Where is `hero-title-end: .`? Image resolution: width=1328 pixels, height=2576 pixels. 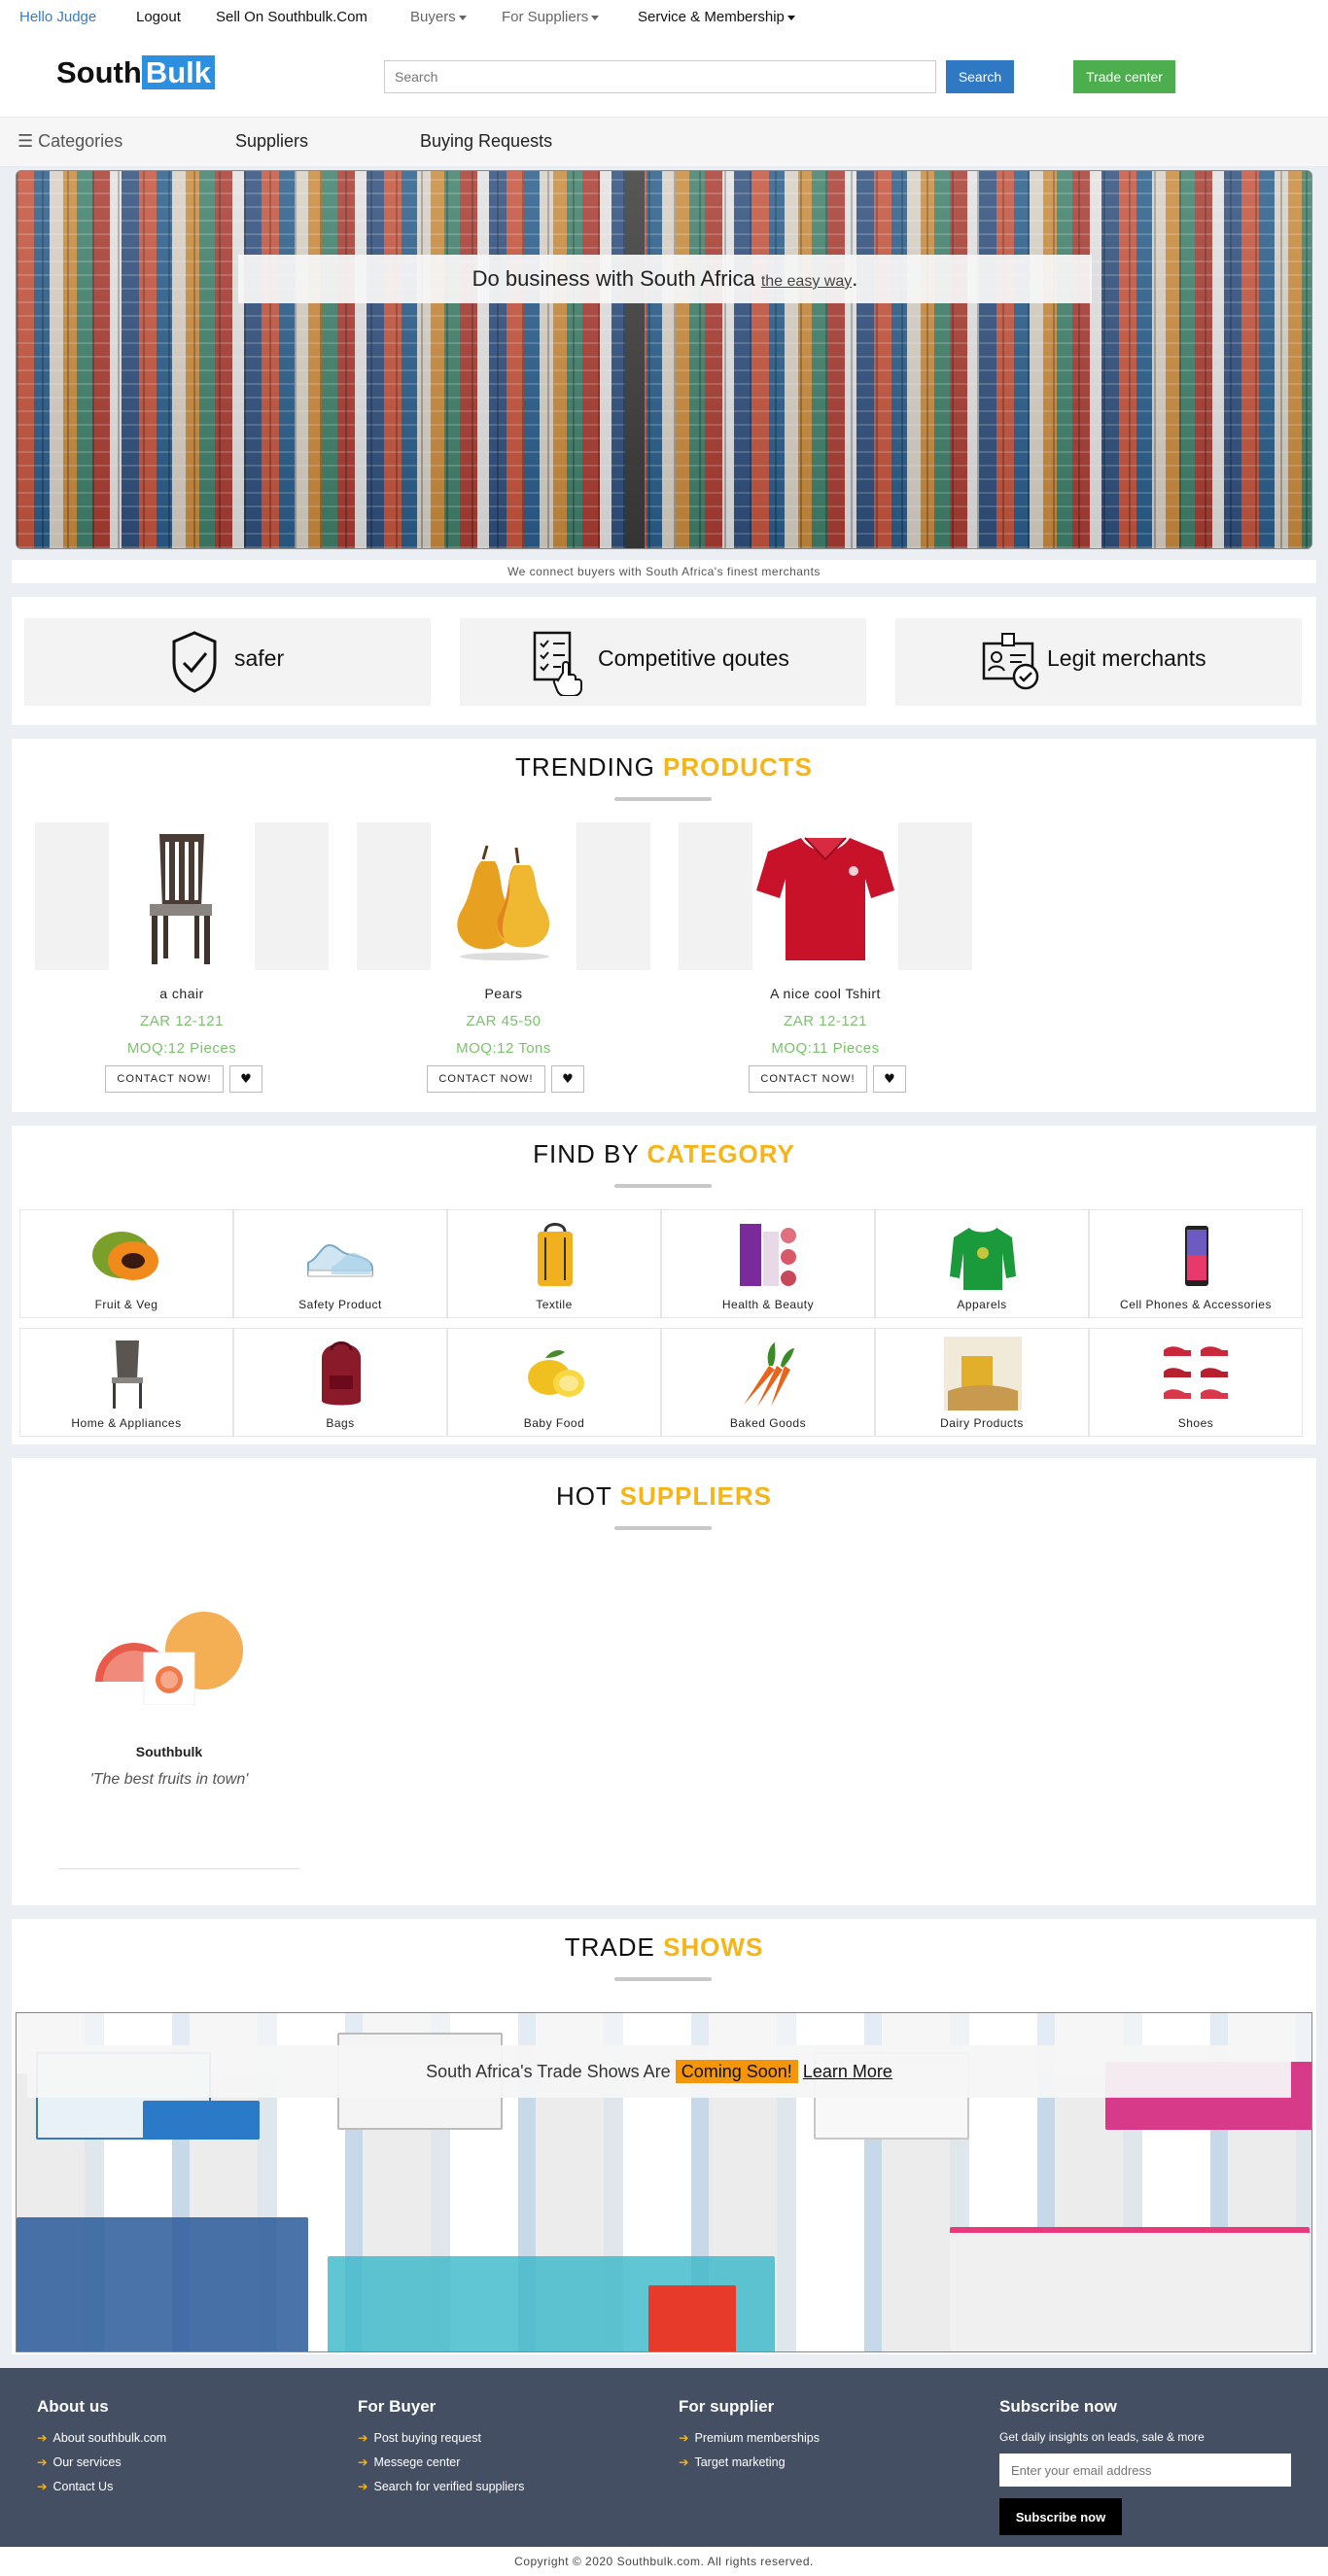
hero-title-end: . is located at coordinates (855, 278).